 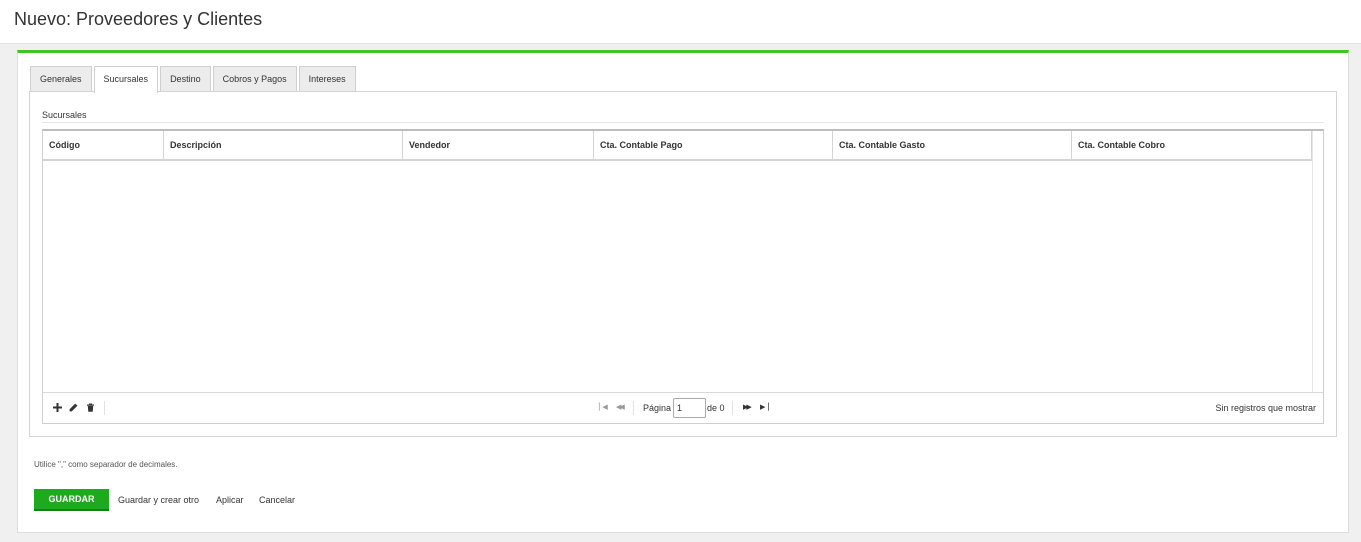 What do you see at coordinates (158, 500) in the screenshot?
I see `save-and-new-button: Guardar y crear otro` at bounding box center [158, 500].